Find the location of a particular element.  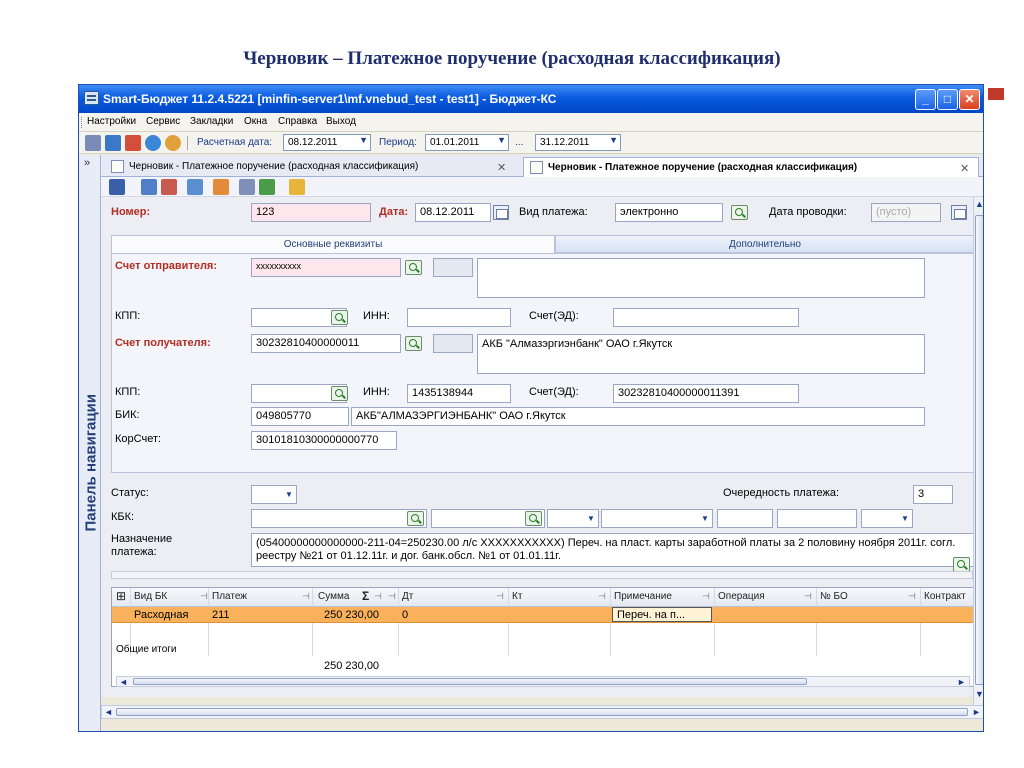

cell-vid-bk: Расходная is located at coordinates (161, 615).